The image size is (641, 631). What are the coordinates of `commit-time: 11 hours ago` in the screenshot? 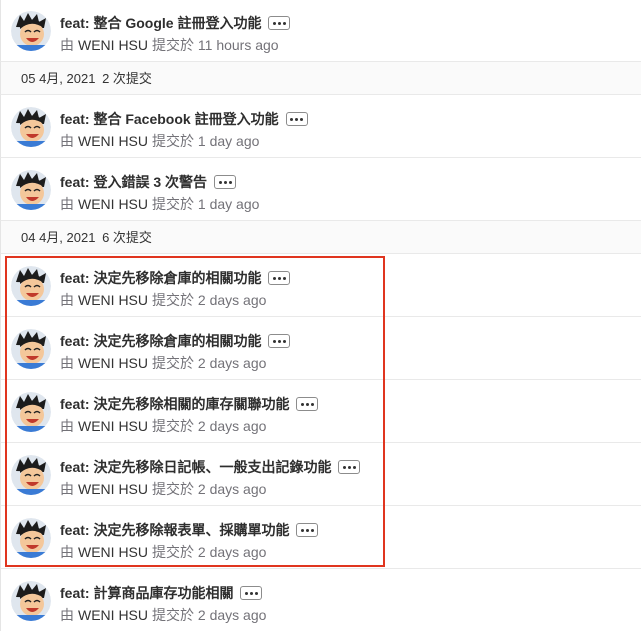 It's located at (238, 45).